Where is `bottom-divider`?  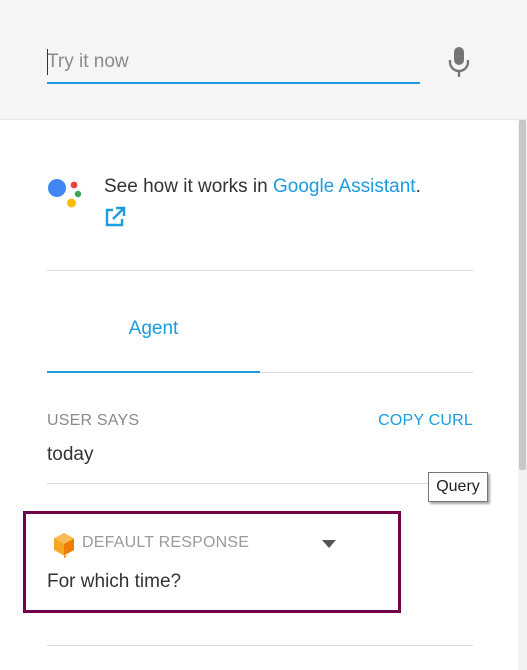
bottom-divider is located at coordinates (260, 645).